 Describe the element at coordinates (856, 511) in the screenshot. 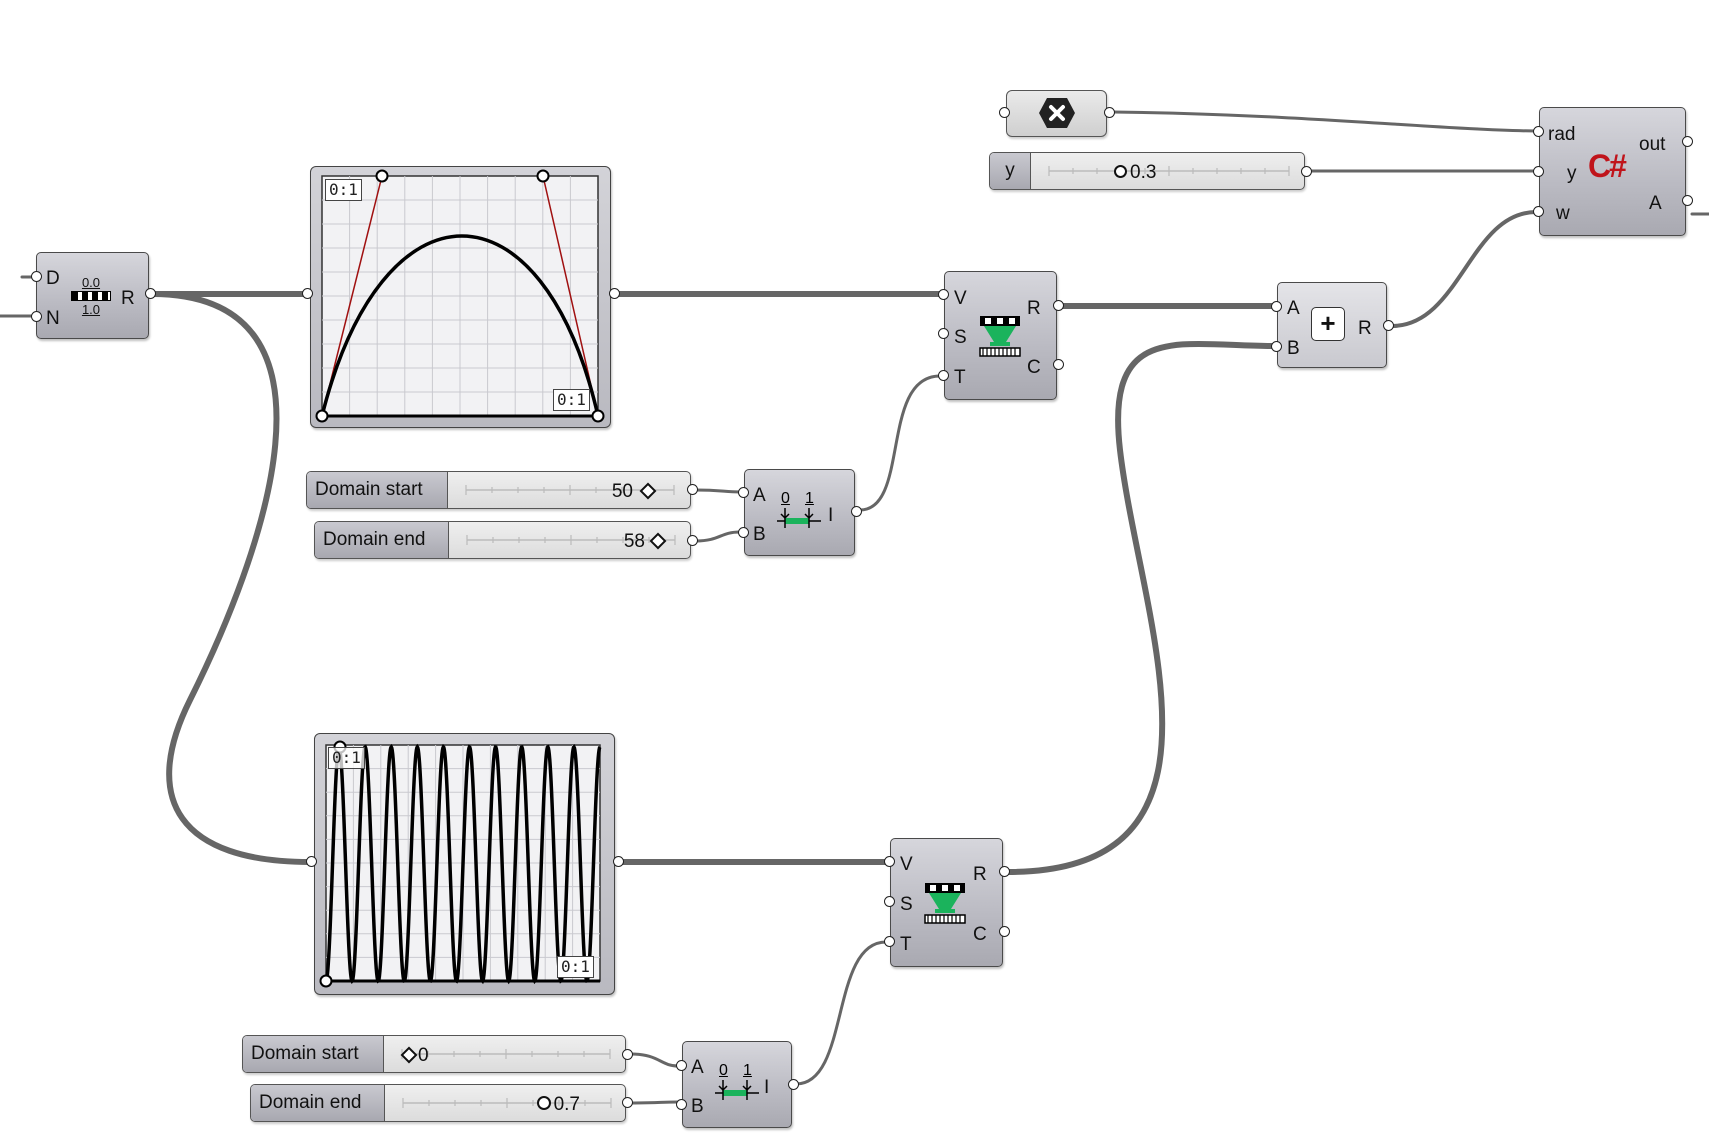

I see `grip-construct1-i` at that location.